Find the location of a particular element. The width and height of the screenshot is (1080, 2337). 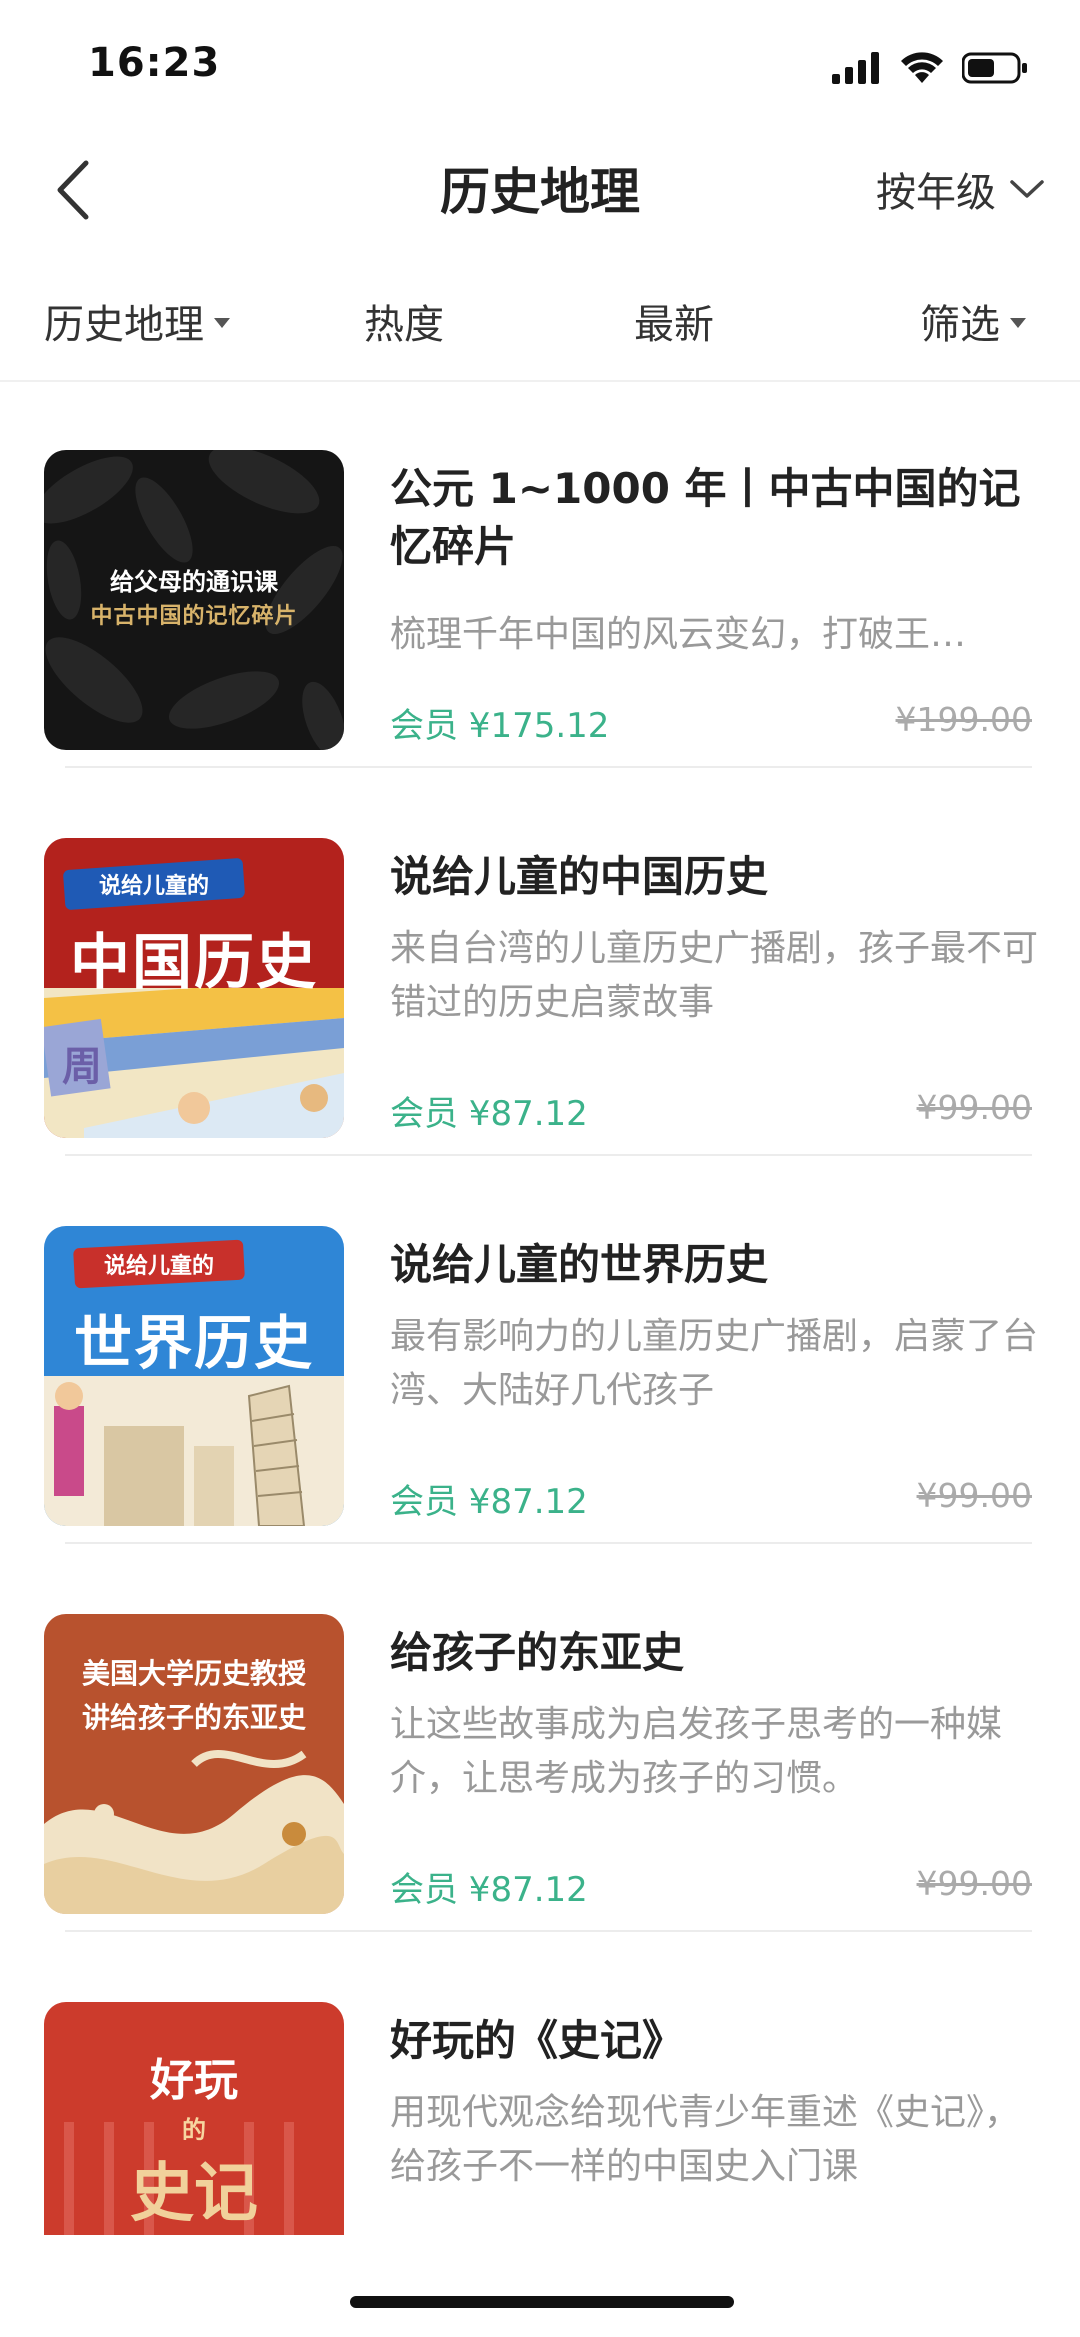

course-cover: 说给儿童的 中国历史 周 is located at coordinates (194, 988).